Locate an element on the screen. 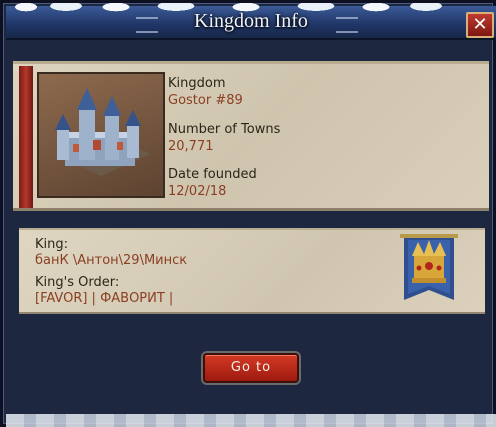 The width and height of the screenshot is (496, 427). castle-icon is located at coordinates (102, 132).